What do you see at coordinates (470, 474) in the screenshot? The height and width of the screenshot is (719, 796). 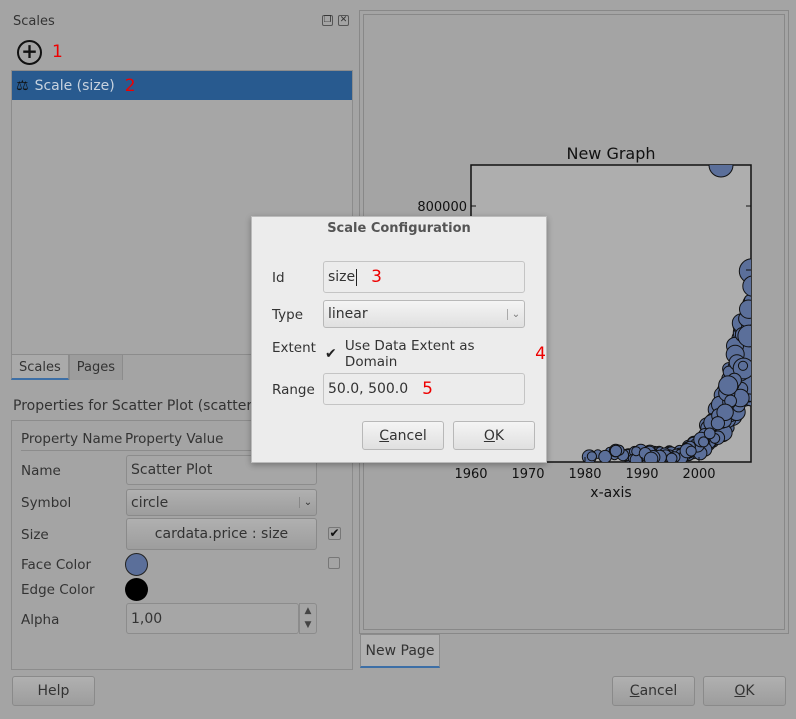 I see `x-tick-label: 1960` at bounding box center [470, 474].